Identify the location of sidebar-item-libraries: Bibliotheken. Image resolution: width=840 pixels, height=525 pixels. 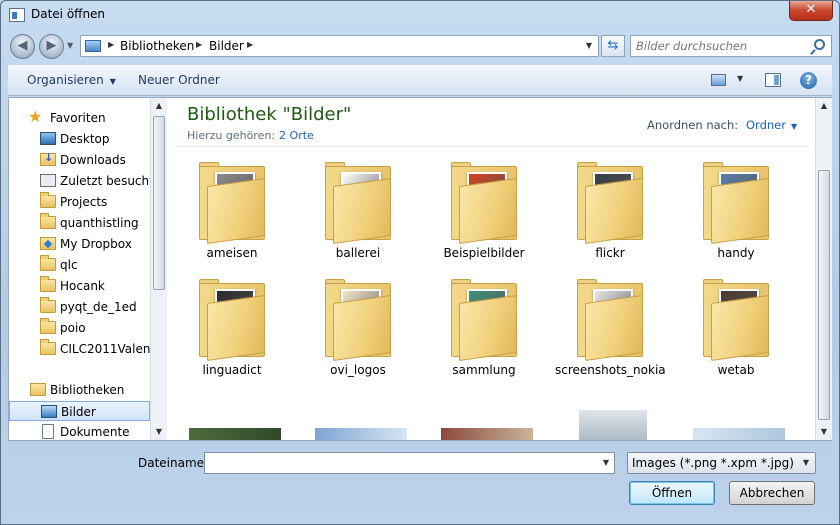
(79, 390).